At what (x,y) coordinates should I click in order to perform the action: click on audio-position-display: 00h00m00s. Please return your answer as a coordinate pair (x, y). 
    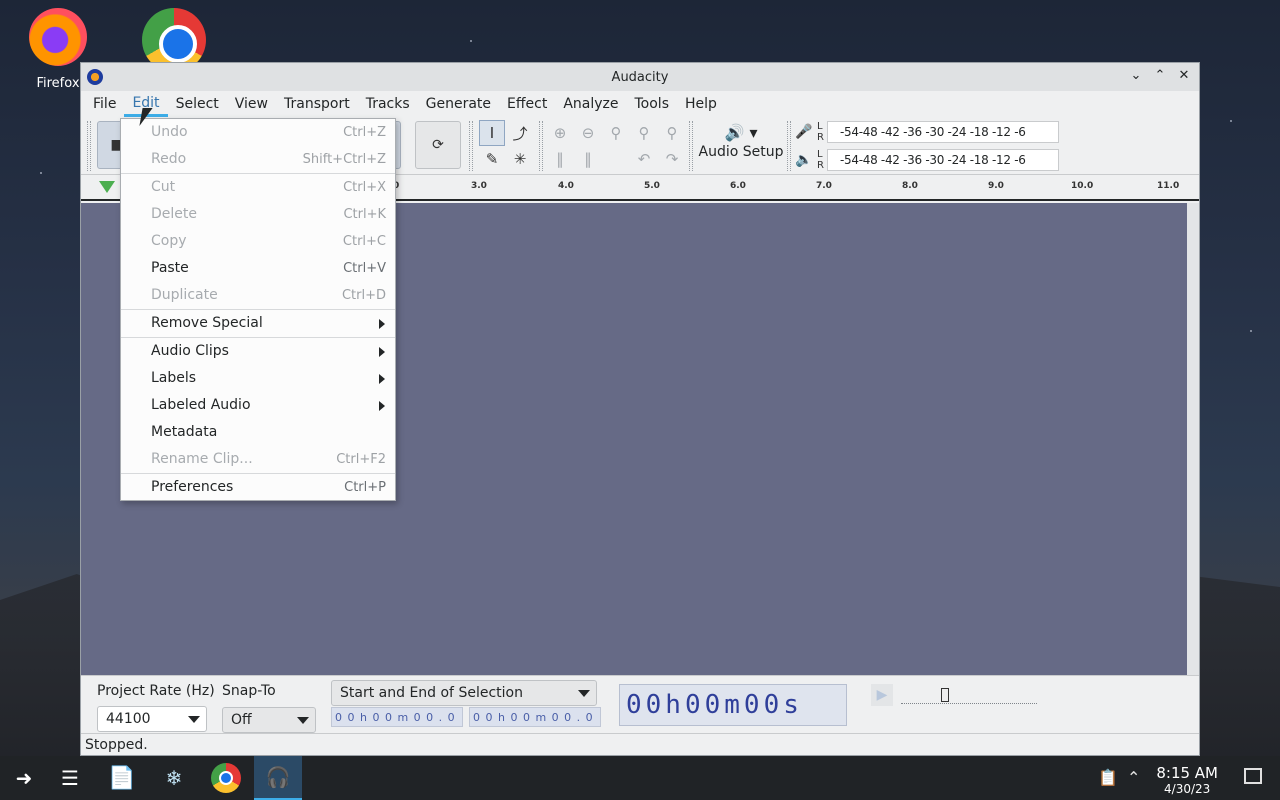
    Looking at the image, I should click on (733, 705).